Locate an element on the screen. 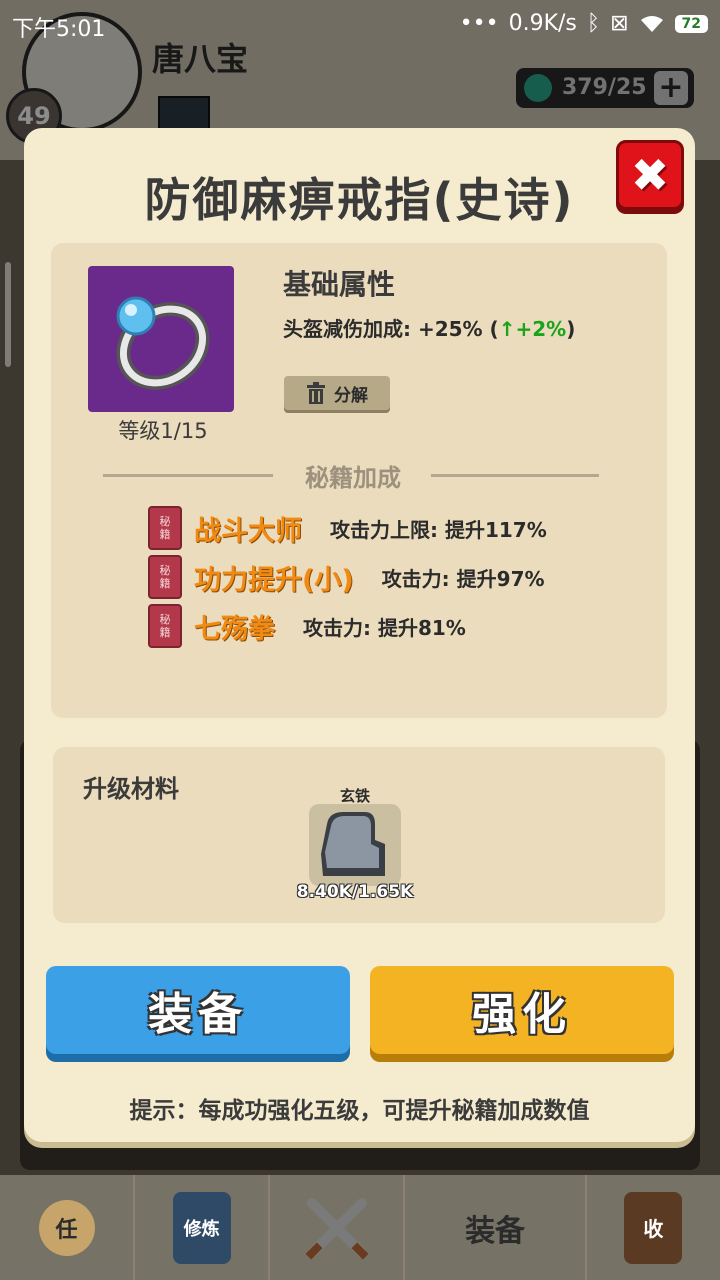  network-speed: 0.9K/s is located at coordinates (542, 23).